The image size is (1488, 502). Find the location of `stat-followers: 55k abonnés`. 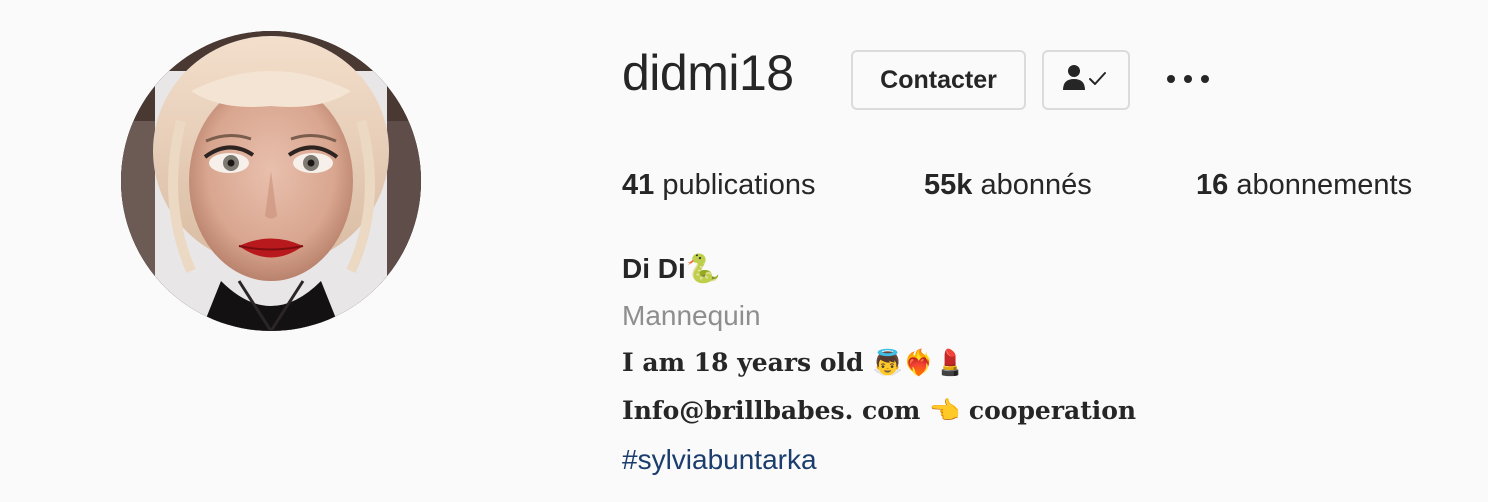

stat-followers: 55k abonnés is located at coordinates (1008, 185).